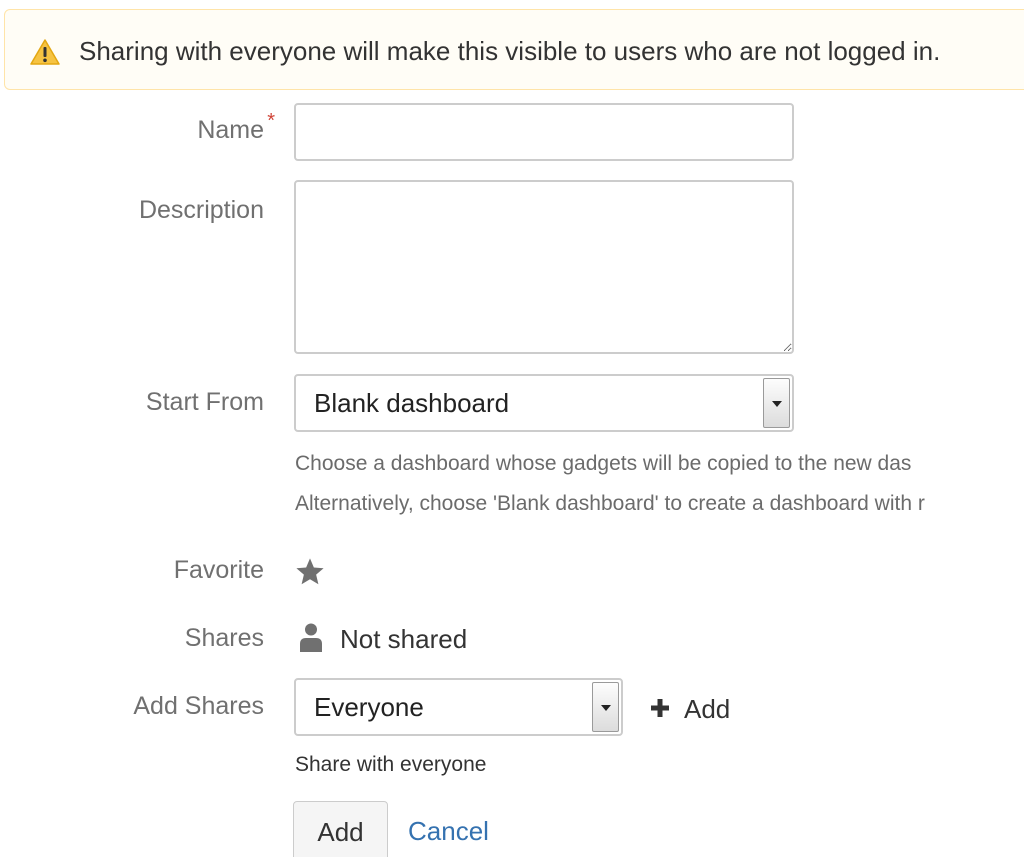 Image resolution: width=1024 pixels, height=857 pixels. What do you see at coordinates (391, 764) in the screenshot?
I see `add-shares-help: Share with everyone` at bounding box center [391, 764].